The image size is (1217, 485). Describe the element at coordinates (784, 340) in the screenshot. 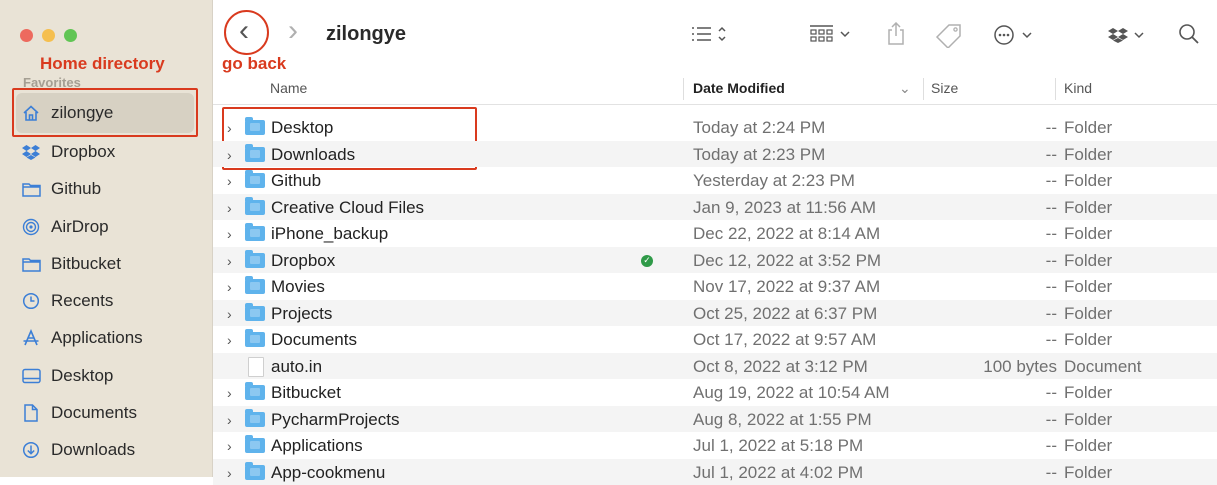

I see `file-date: Oct 17, 2022 at 9:57 AM` at that location.